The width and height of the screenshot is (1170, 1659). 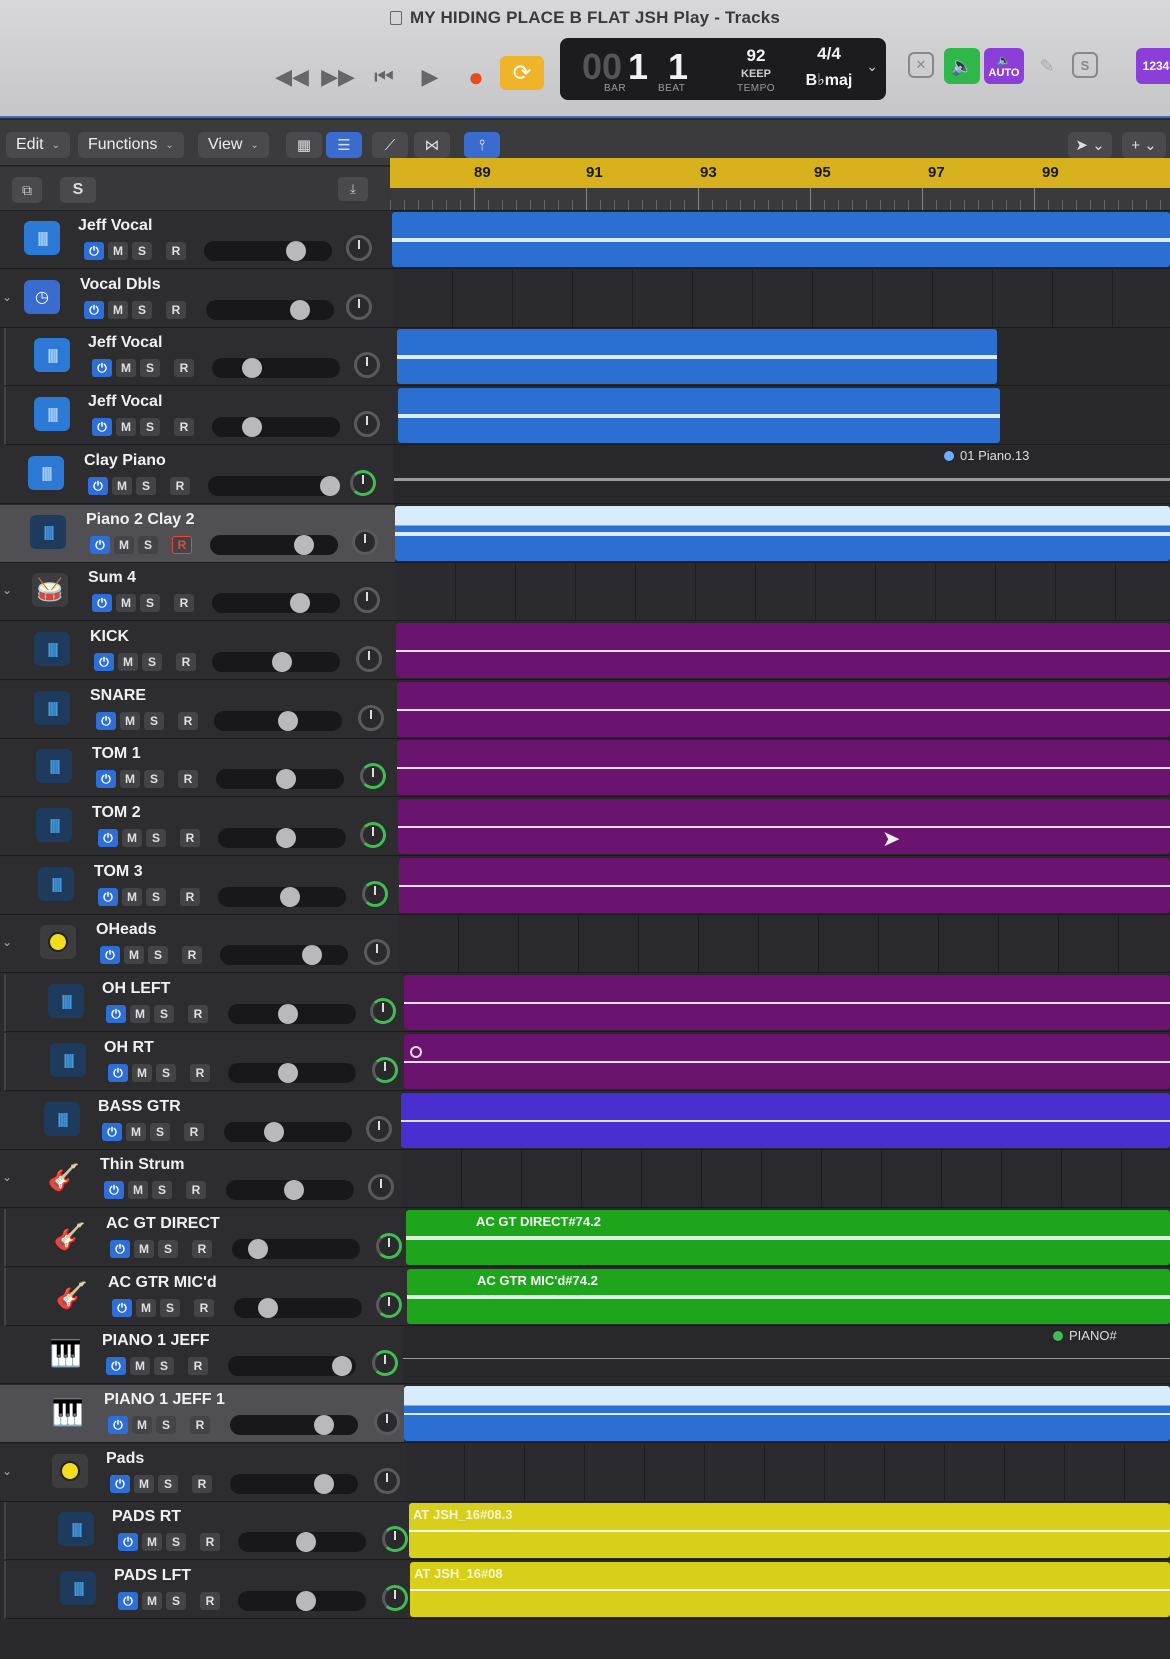 What do you see at coordinates (585, 827) in the screenshot?
I see `track-row: ||||| TOM 2 ⏻ M S R` at bounding box center [585, 827].